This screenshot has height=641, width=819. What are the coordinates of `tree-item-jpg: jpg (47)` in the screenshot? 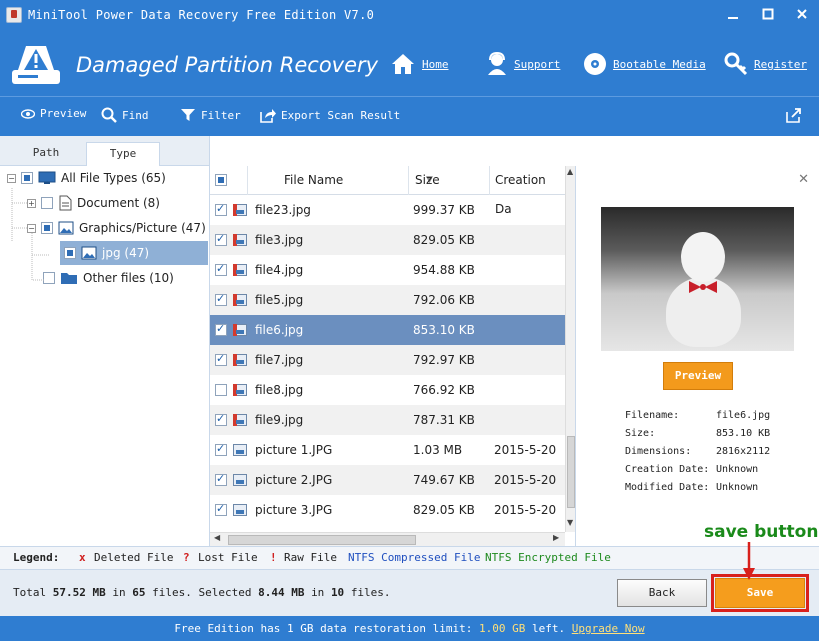 It's located at (134, 253).